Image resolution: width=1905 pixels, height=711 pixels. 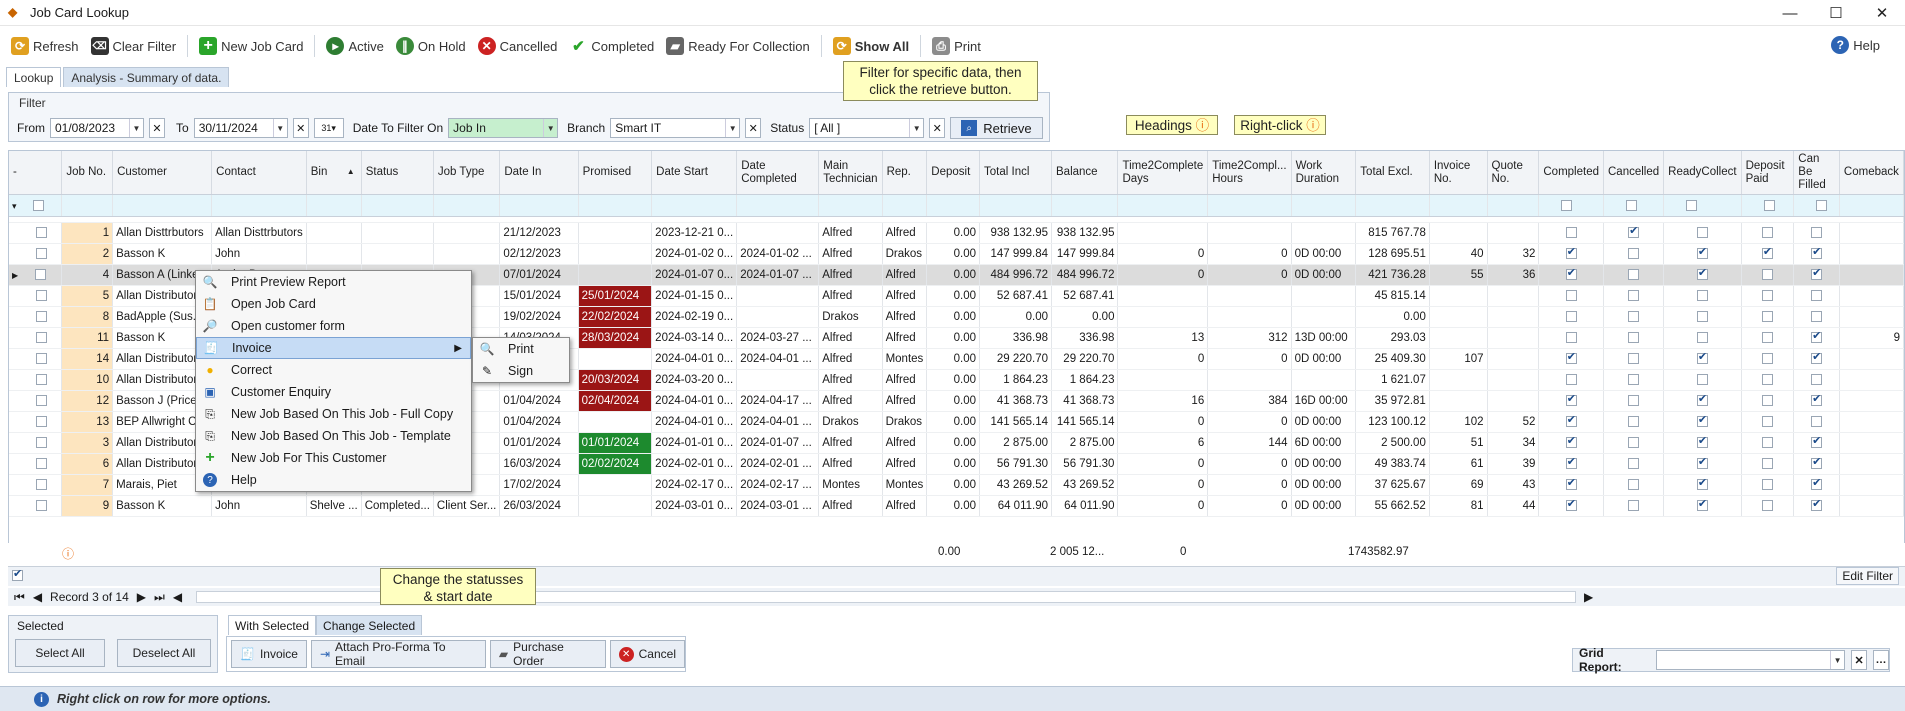 I want to click on clear-from-button: ✕, so click(x=157, y=128).